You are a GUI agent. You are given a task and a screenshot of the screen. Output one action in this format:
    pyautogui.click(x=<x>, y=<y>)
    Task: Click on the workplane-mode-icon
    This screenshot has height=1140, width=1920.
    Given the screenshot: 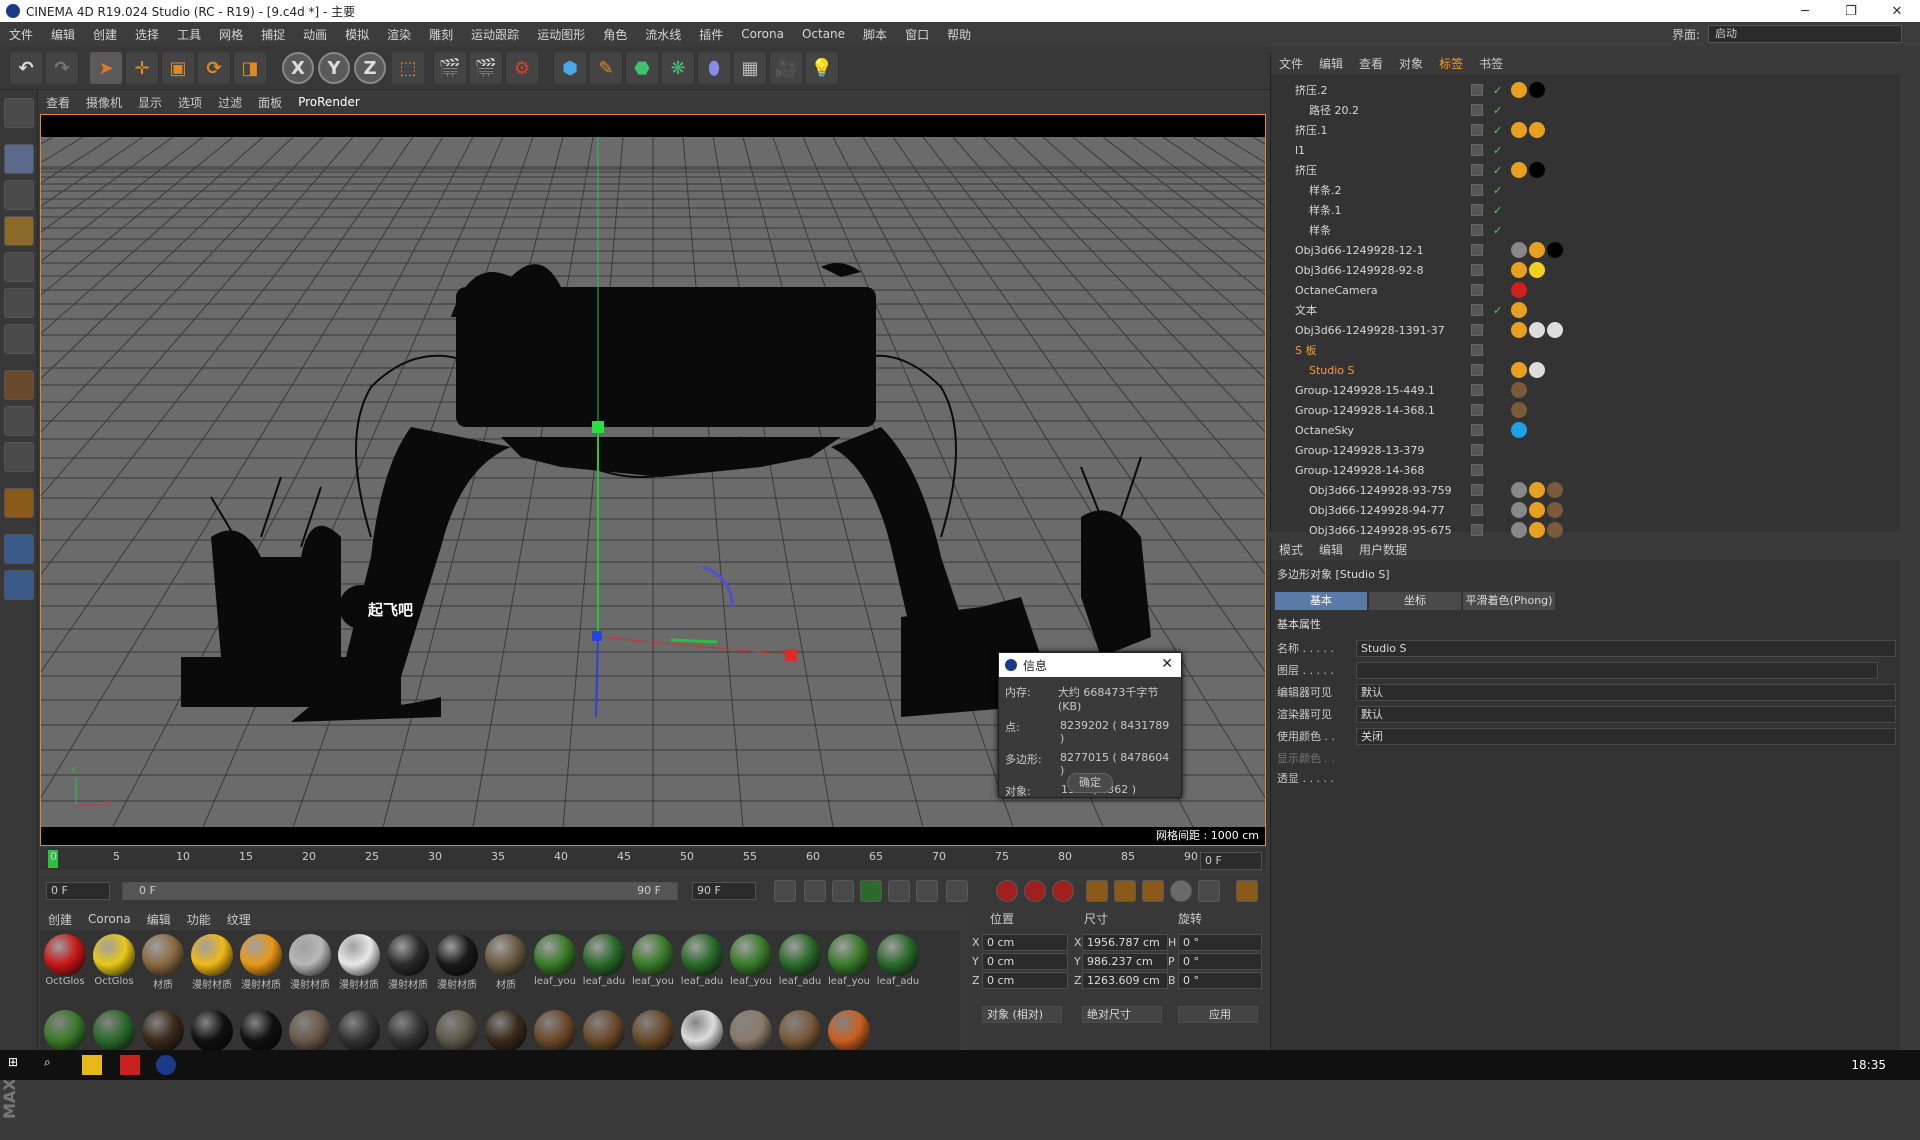 What is the action you would take?
    pyautogui.click(x=19, y=231)
    